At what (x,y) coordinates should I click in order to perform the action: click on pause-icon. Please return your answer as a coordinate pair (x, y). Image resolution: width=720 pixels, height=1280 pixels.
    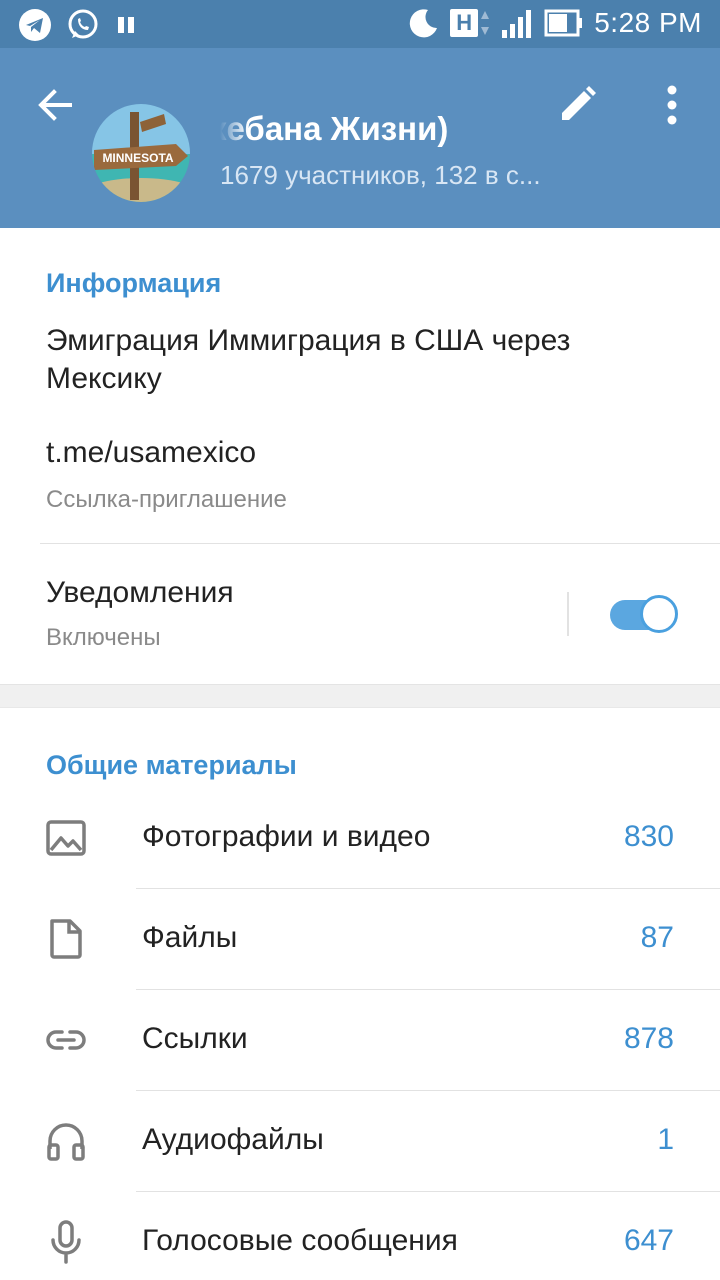
    Looking at the image, I should click on (126, 25).